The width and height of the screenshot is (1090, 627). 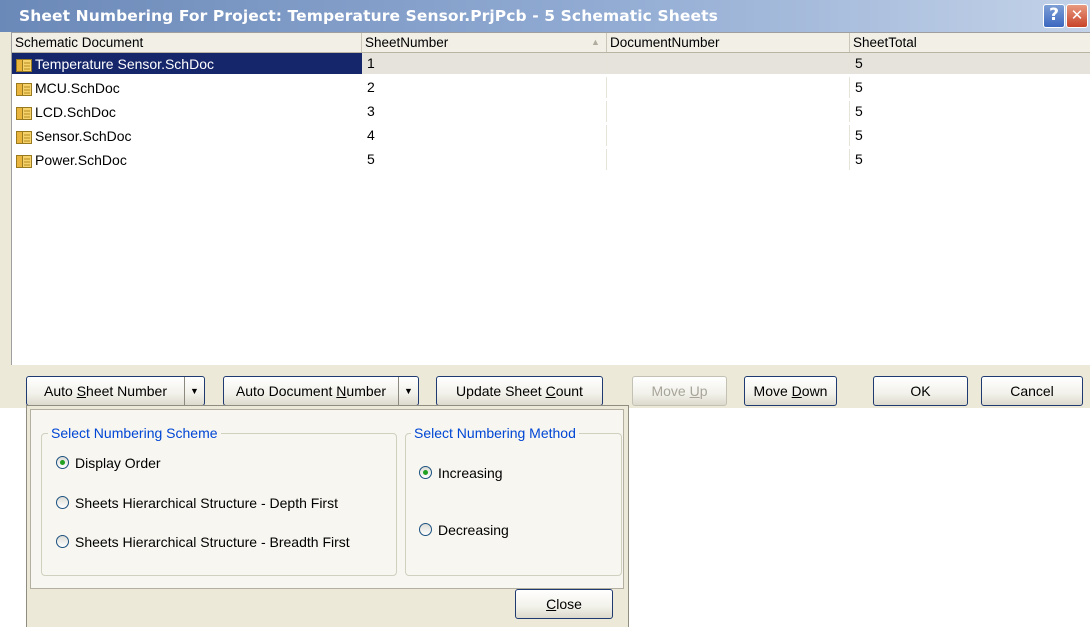 What do you see at coordinates (187, 87) in the screenshot?
I see `cell-schematic-document: MCU.SchDoc` at bounding box center [187, 87].